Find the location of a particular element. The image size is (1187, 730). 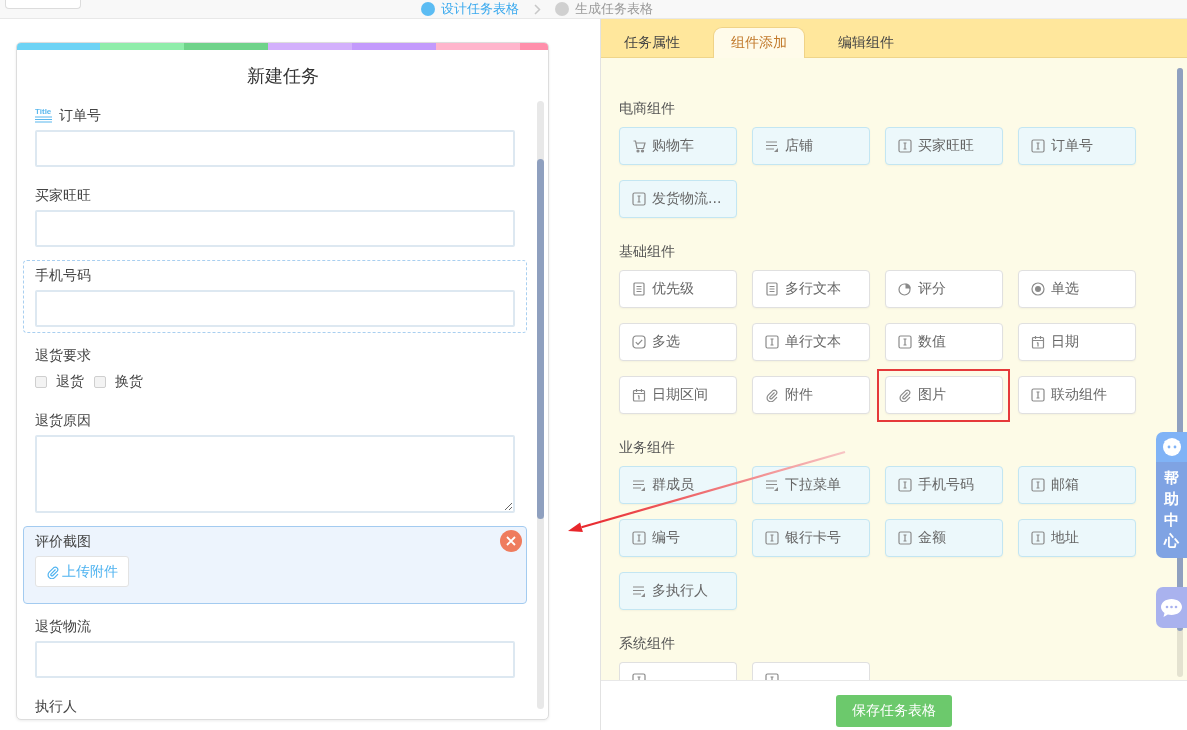

component-button: 数值 is located at coordinates (944, 342).